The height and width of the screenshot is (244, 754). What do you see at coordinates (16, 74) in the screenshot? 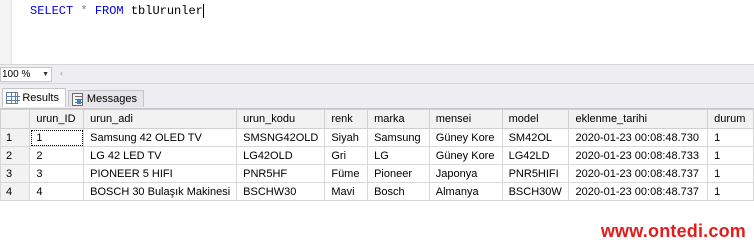
I see `zoom-value: 100 %` at bounding box center [16, 74].